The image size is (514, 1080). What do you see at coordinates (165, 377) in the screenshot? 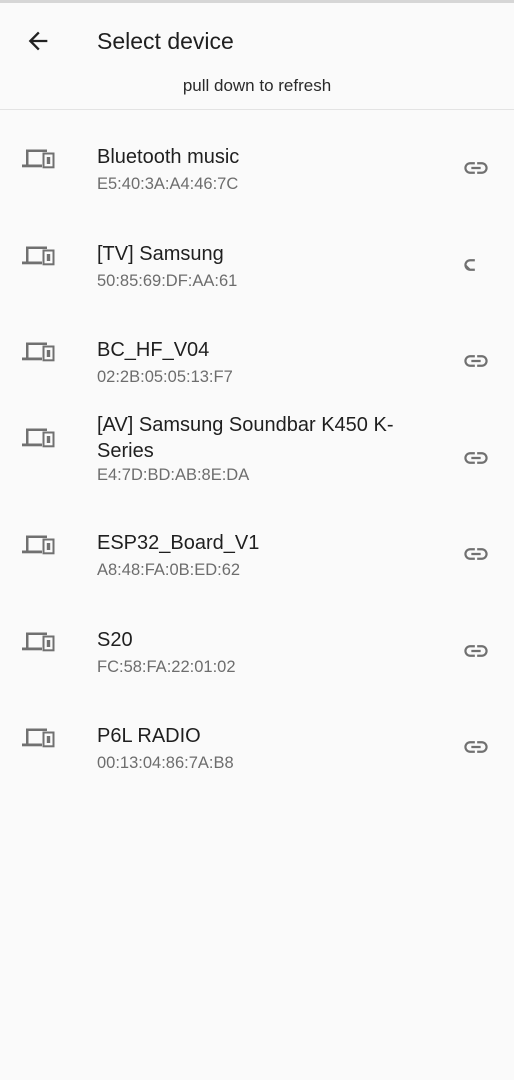
I see `device-address: 02:2B:05:05:13:F7` at bounding box center [165, 377].